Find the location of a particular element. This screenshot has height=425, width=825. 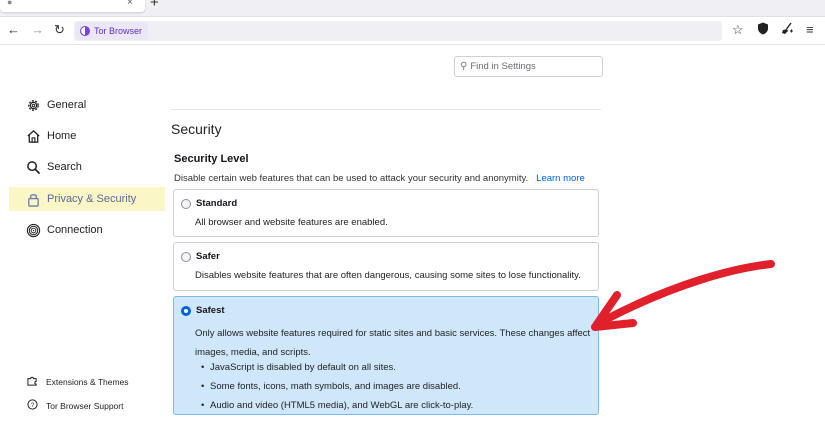

find-in-settings-input is located at coordinates (533, 66).